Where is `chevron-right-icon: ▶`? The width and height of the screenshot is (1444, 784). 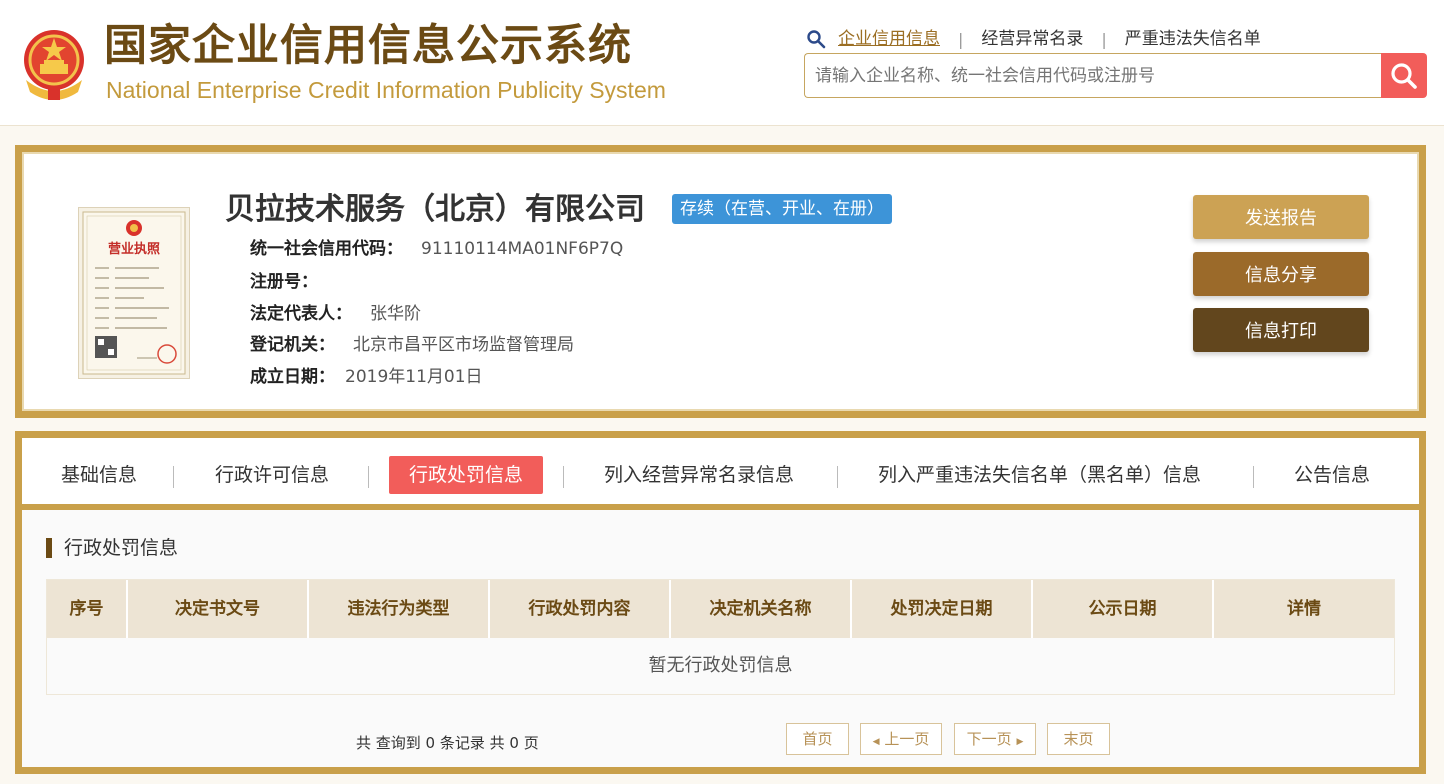
chevron-right-icon: ▶ is located at coordinates (1020, 742).